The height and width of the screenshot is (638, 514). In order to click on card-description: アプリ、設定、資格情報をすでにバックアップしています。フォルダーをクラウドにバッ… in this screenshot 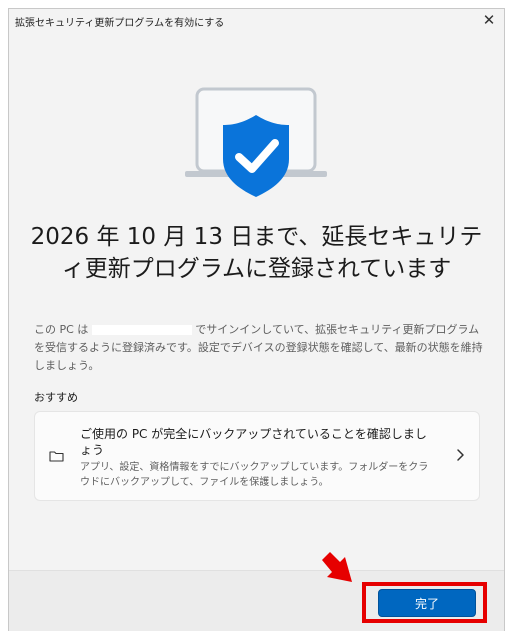, I will do `click(254, 475)`.